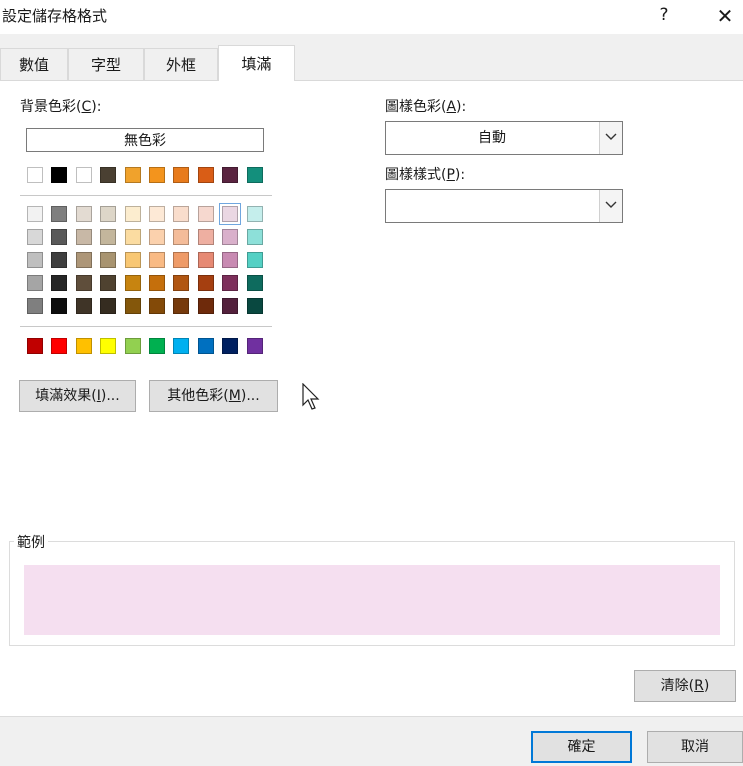  Describe the element at coordinates (664, 15) in the screenshot. I see `help-button: ?` at that location.